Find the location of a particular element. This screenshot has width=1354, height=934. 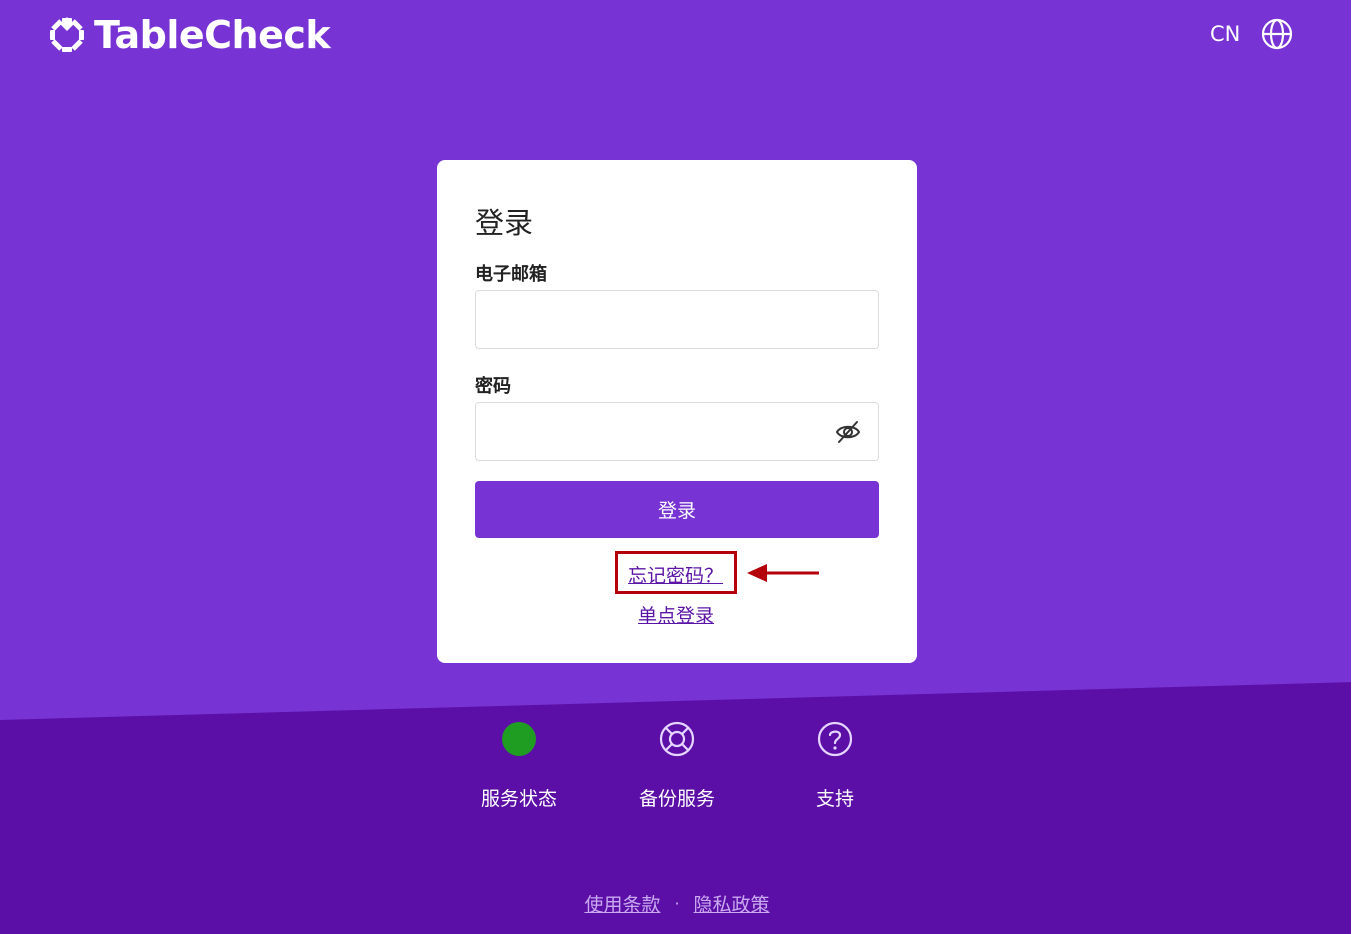

footer-service-status: 服务状态 is located at coordinates (519, 765).